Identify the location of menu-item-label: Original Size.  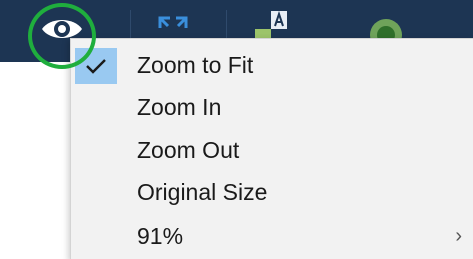
(202, 191).